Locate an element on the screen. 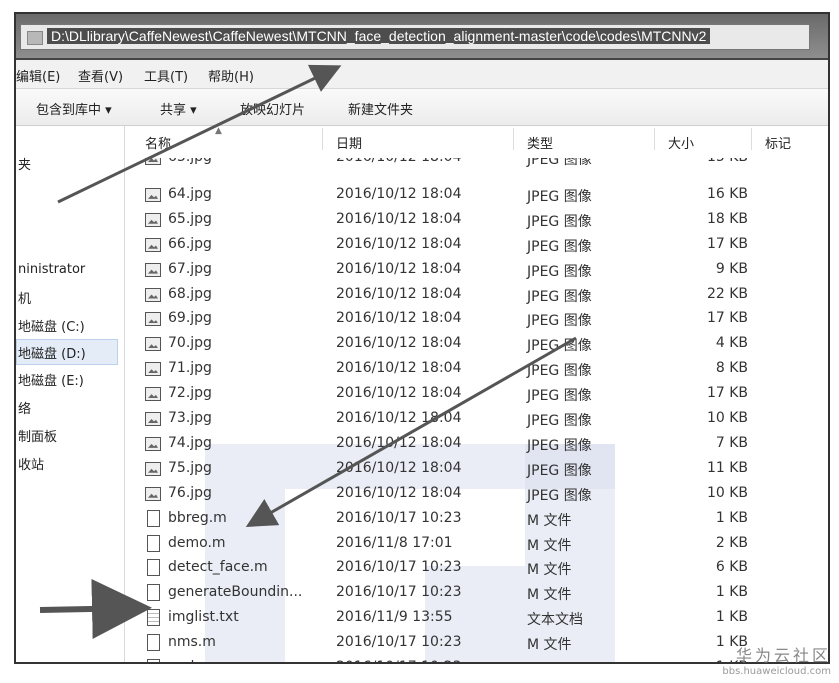 This screenshot has width=839, height=683. arrow-to-imglist-txt is located at coordinates (95, 608).